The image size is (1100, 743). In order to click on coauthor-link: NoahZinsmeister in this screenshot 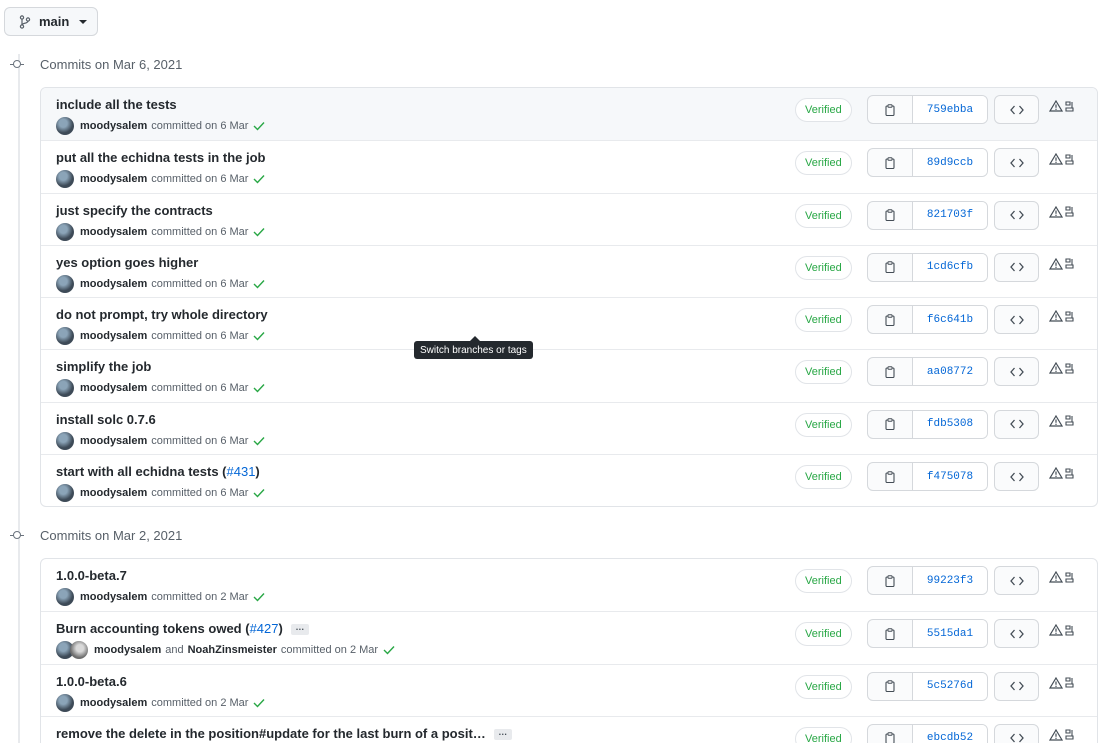, I will do `click(232, 650)`.